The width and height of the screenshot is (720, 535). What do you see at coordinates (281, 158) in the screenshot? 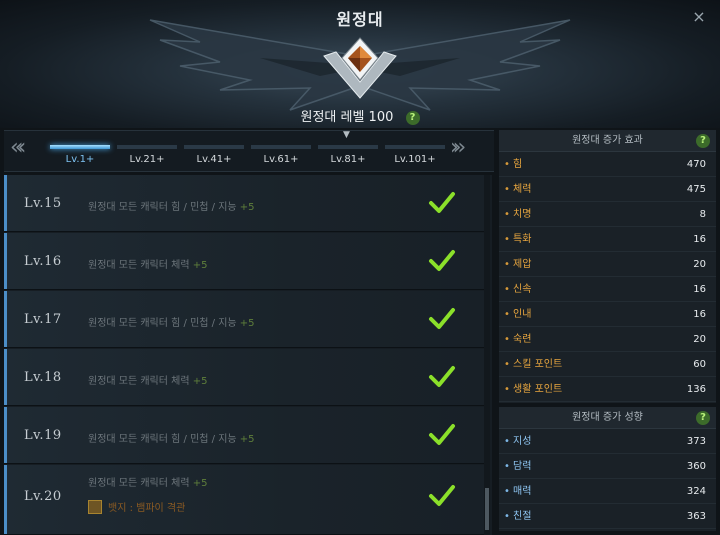
I see `tab-lv61: Lv.61+` at bounding box center [281, 158].